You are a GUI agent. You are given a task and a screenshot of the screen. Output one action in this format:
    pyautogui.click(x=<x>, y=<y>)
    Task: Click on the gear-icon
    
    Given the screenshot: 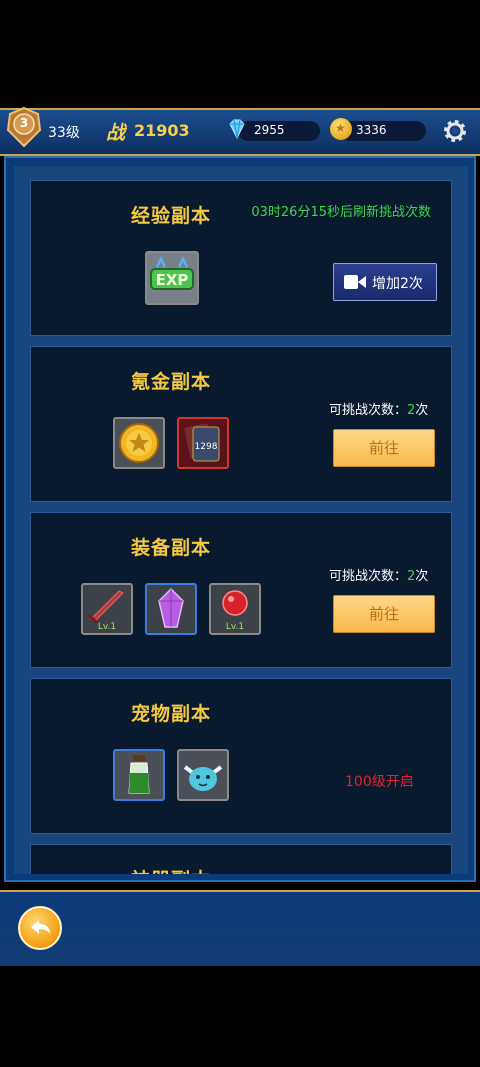 What is the action you would take?
    pyautogui.click(x=455, y=131)
    